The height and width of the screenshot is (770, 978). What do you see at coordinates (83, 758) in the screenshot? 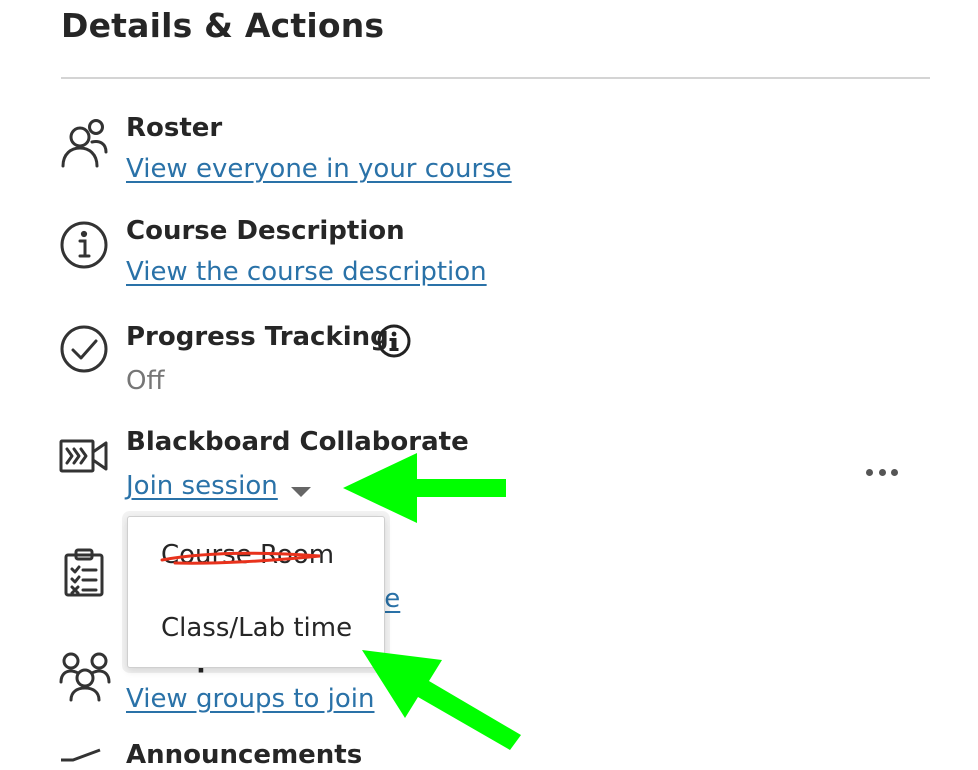
I see `megaphone-icon` at bounding box center [83, 758].